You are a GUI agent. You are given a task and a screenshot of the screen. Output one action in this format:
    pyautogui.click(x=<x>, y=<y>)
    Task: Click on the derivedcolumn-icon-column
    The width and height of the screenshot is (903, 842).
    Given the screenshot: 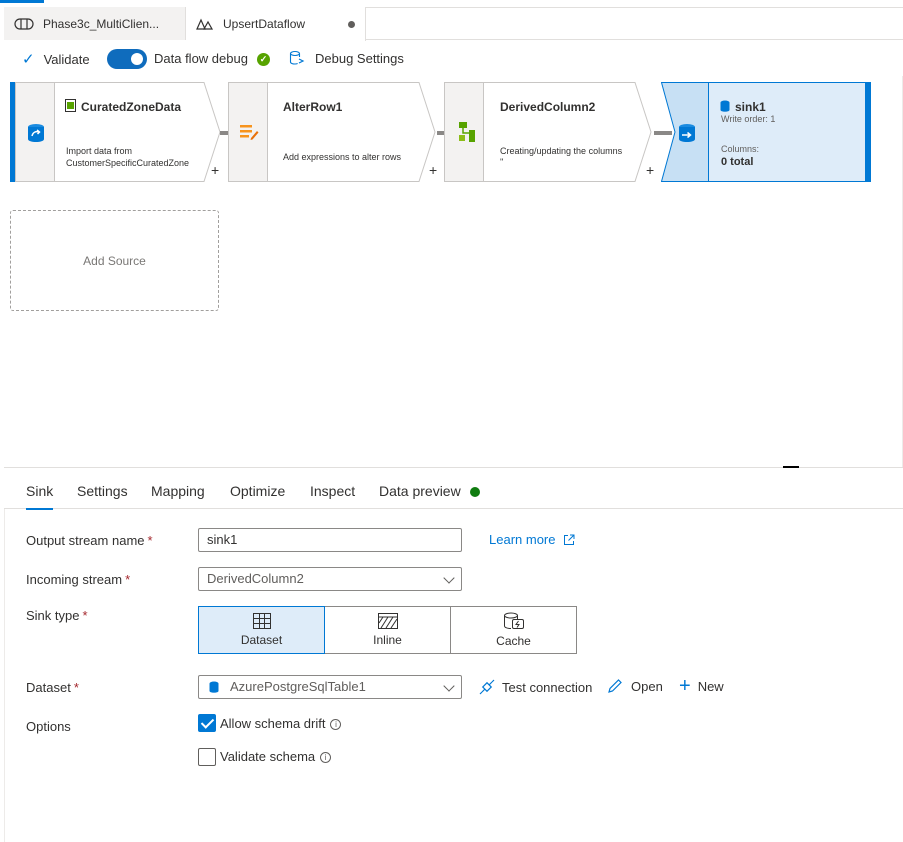 What is the action you would take?
    pyautogui.click(x=464, y=132)
    